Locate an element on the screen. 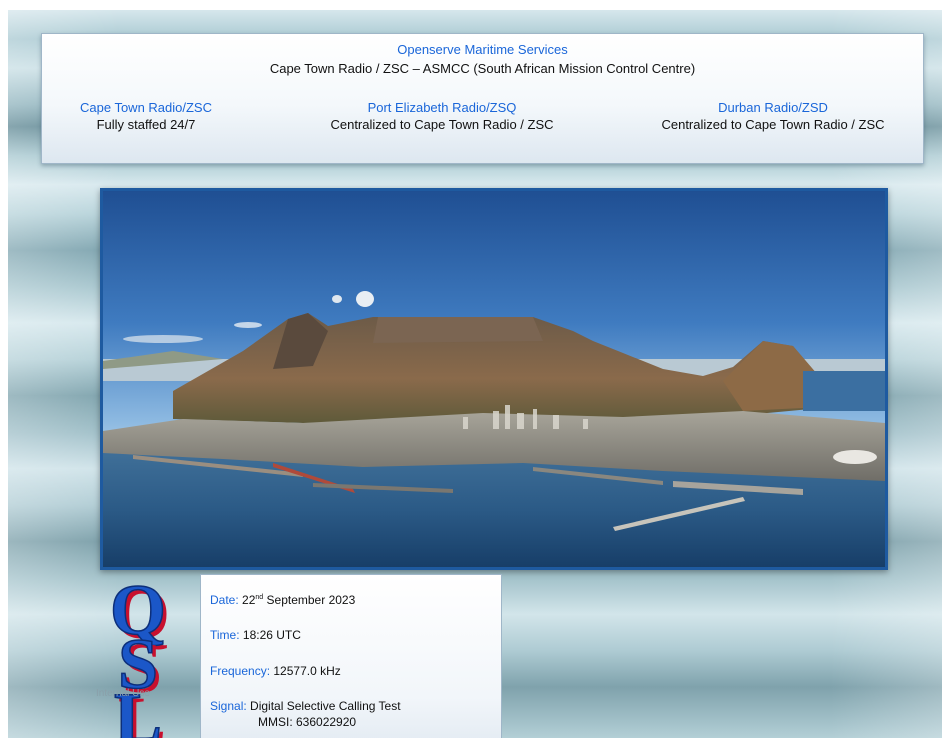  frequency-label: Frequency: is located at coordinates (240, 671).